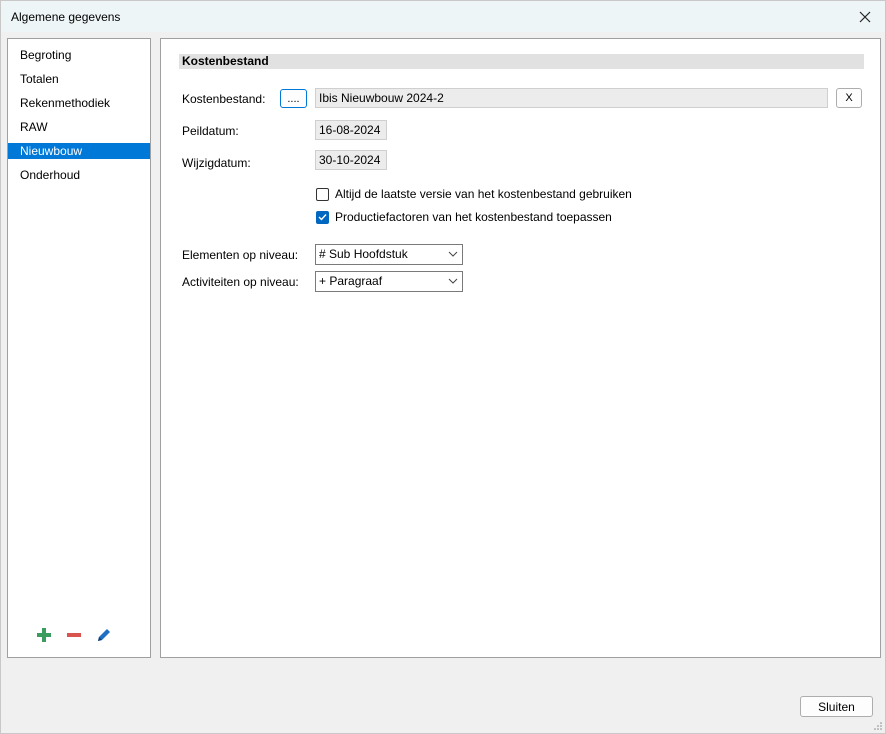 Image resolution: width=886 pixels, height=734 pixels. I want to click on sidebar-item-onderhoud: Onderhoud, so click(79, 175).